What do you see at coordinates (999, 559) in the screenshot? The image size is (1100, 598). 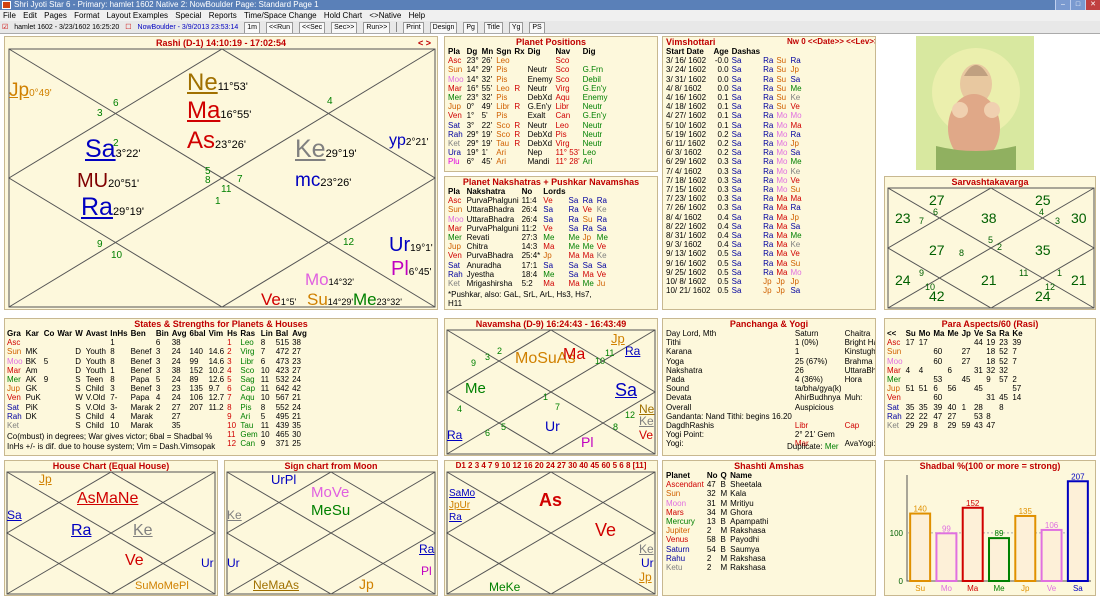 I see `shadbal-bar-me` at bounding box center [999, 559].